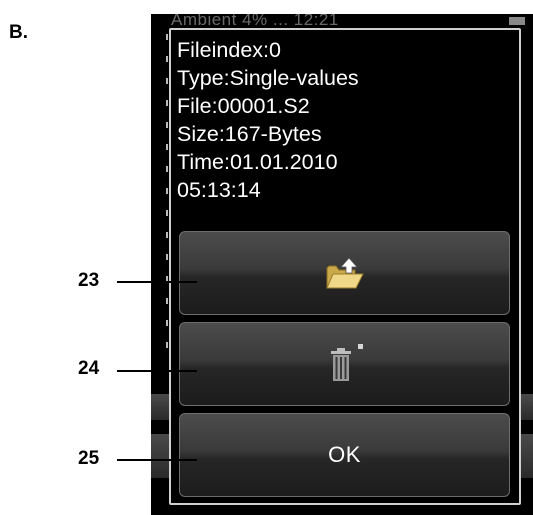 This screenshot has width=533, height=515. I want to click on trash-icon, so click(345, 364).